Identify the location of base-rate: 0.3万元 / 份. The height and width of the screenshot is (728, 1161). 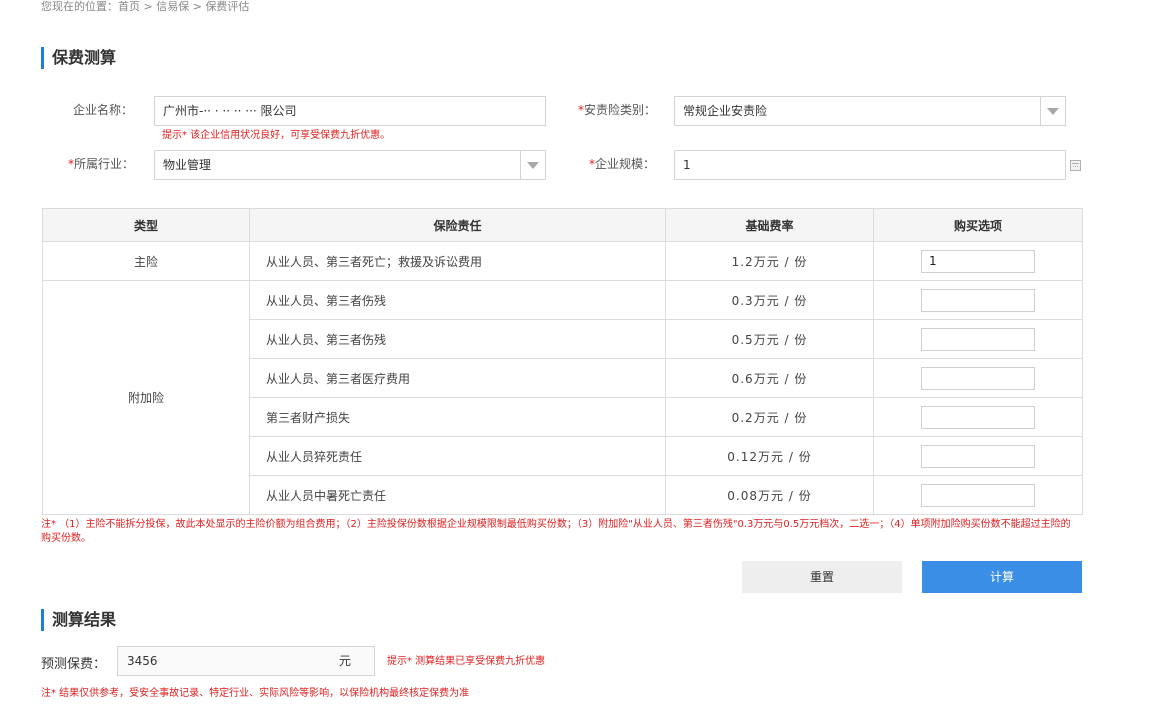
(769, 300).